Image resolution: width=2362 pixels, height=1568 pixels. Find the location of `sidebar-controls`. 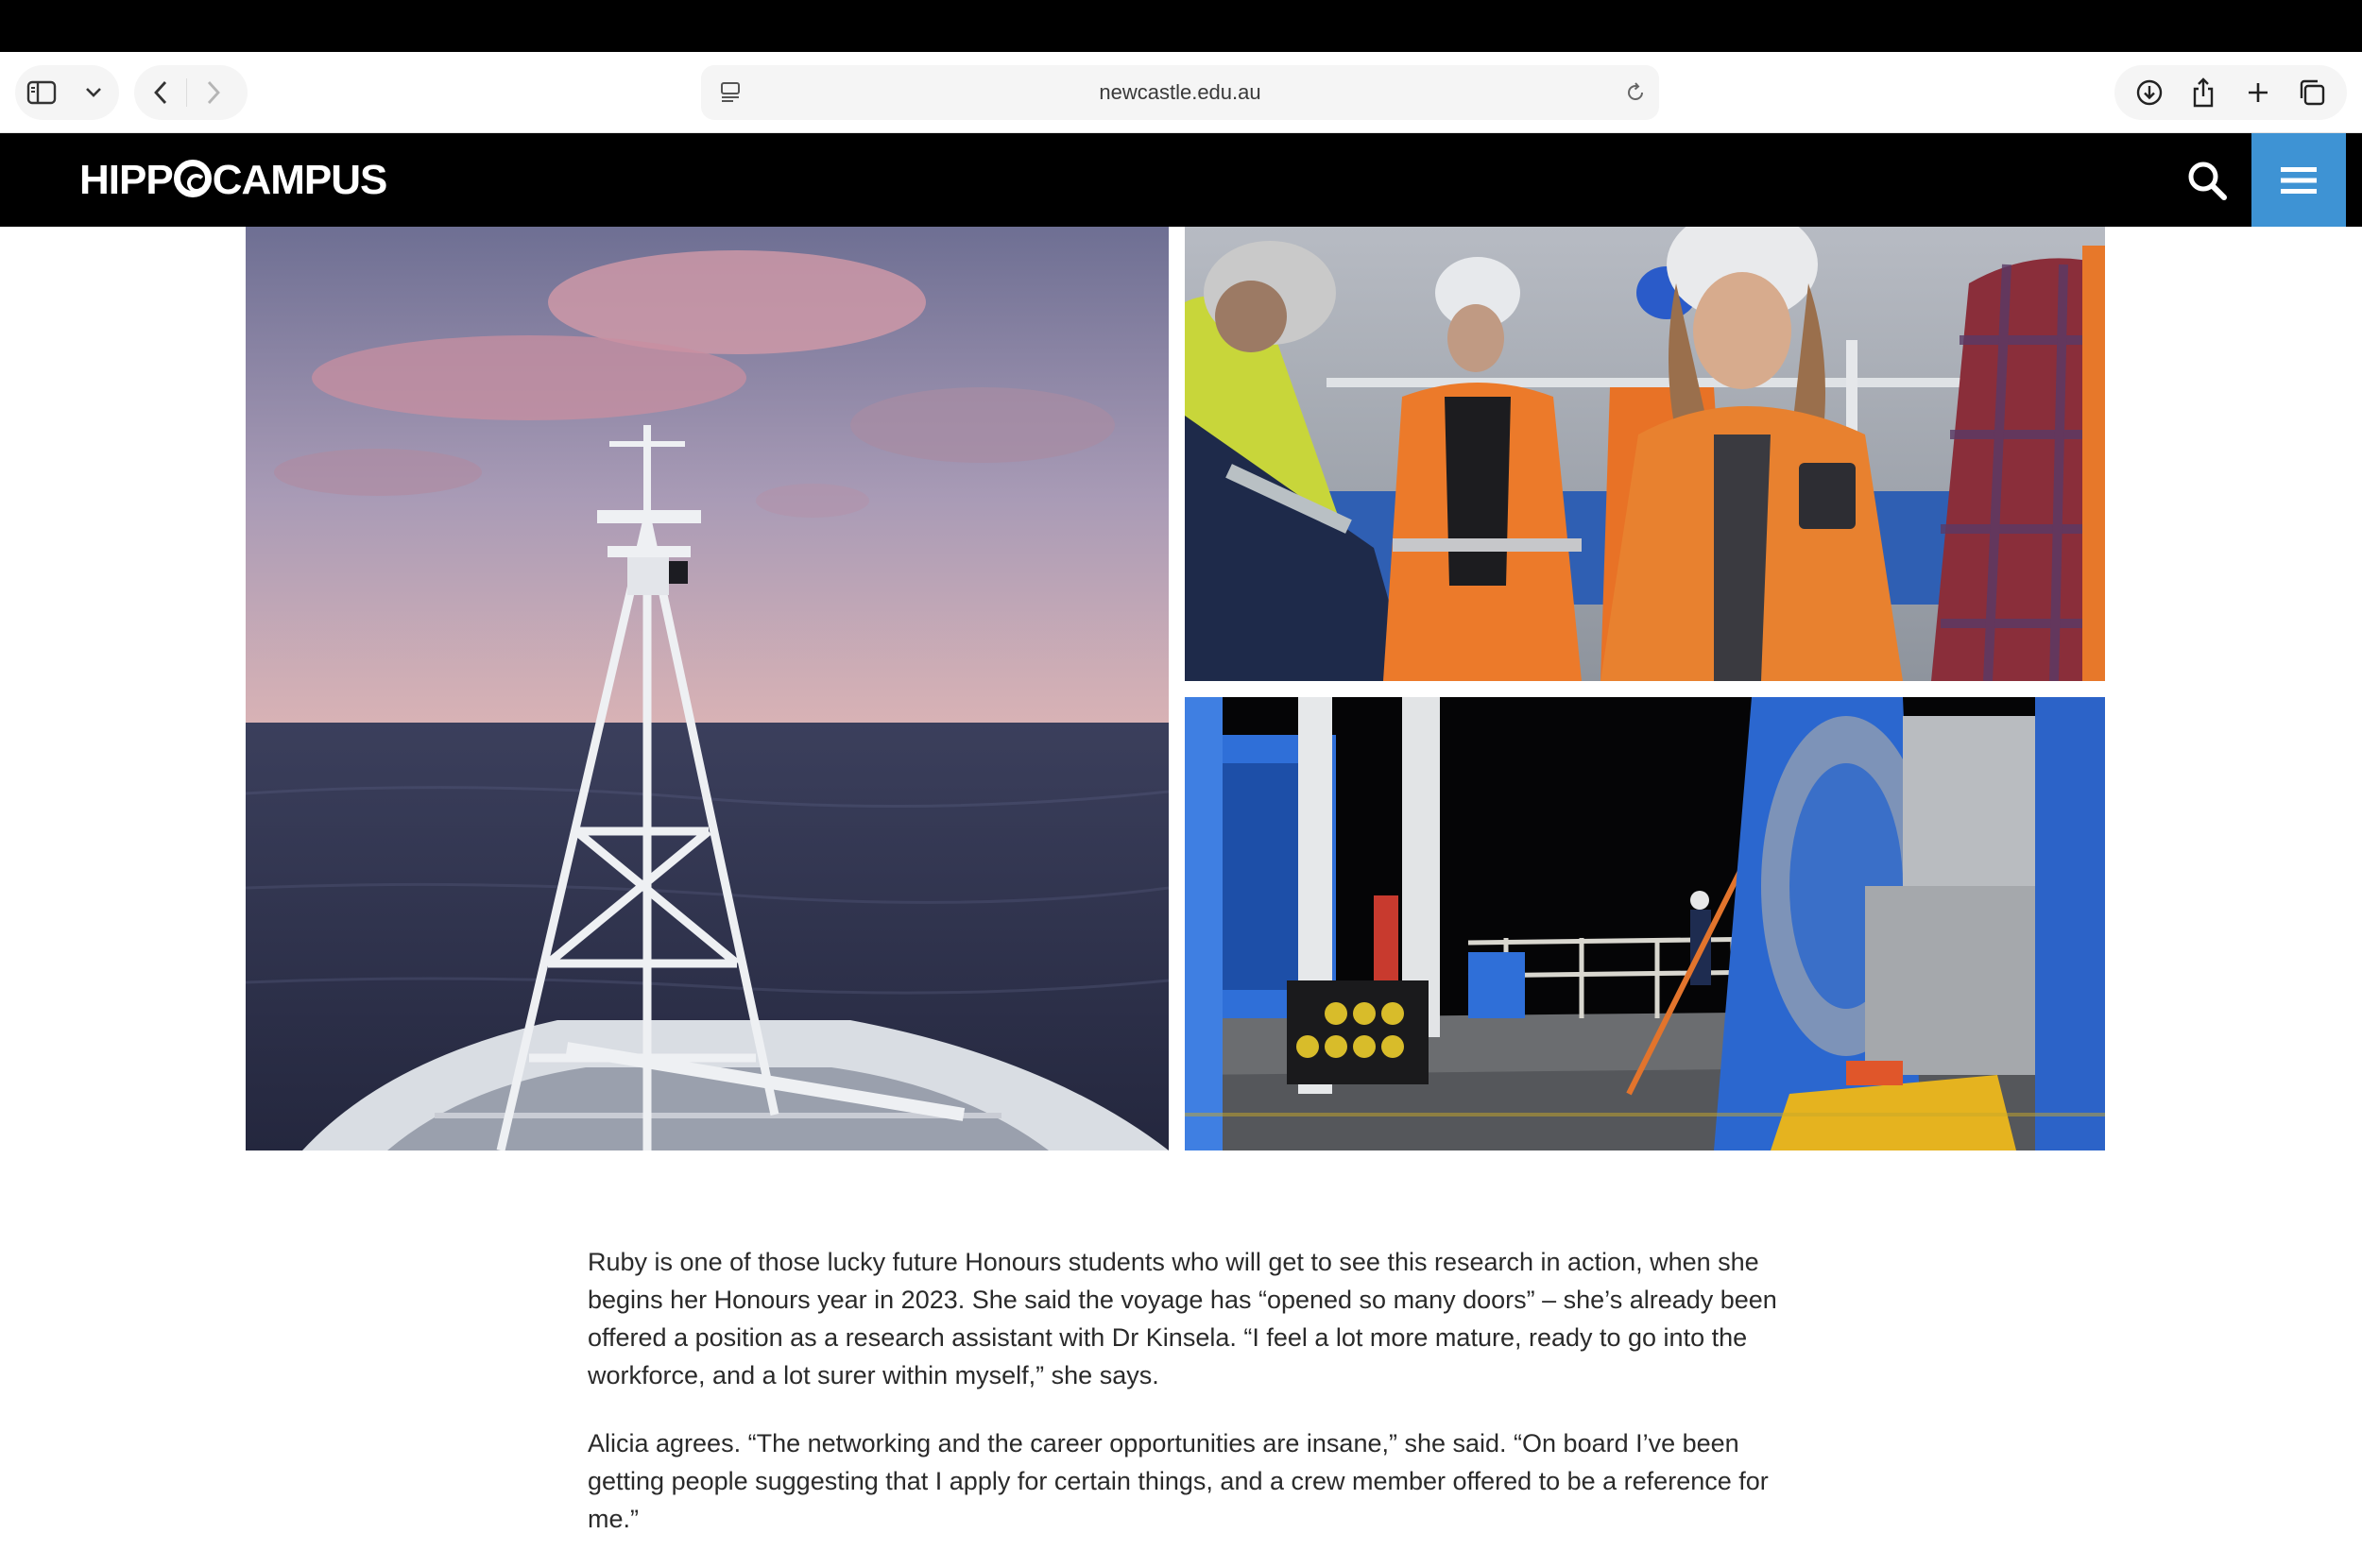

sidebar-controls is located at coordinates (67, 92).